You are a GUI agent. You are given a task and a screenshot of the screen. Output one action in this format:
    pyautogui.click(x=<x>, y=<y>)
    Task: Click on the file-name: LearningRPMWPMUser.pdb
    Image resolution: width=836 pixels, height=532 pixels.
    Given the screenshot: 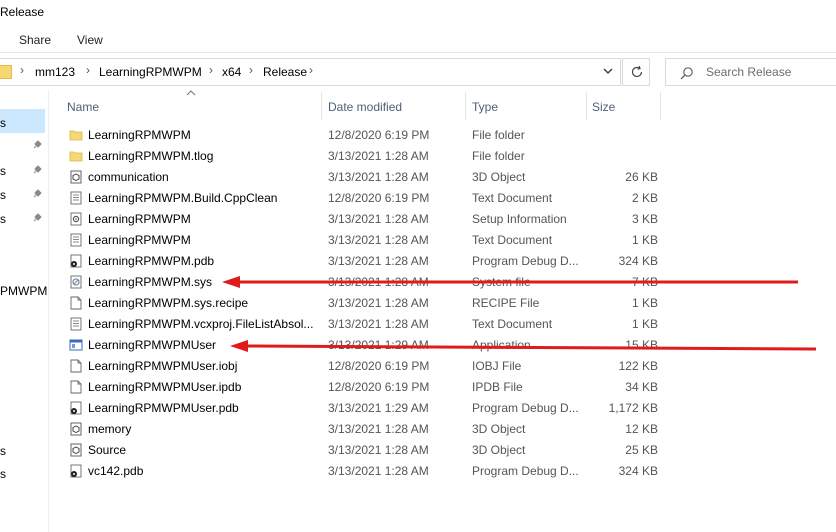 What is the action you would take?
    pyautogui.click(x=163, y=408)
    